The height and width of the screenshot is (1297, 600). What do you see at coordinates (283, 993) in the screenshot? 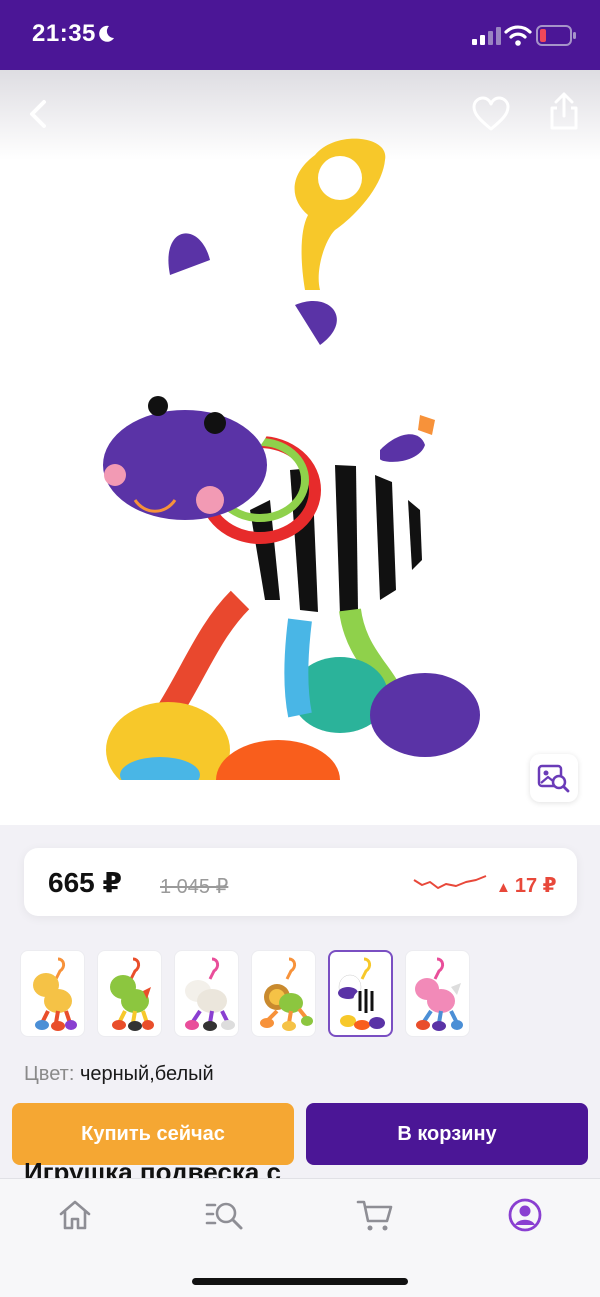
I see `variant-thumb-lion` at bounding box center [283, 993].